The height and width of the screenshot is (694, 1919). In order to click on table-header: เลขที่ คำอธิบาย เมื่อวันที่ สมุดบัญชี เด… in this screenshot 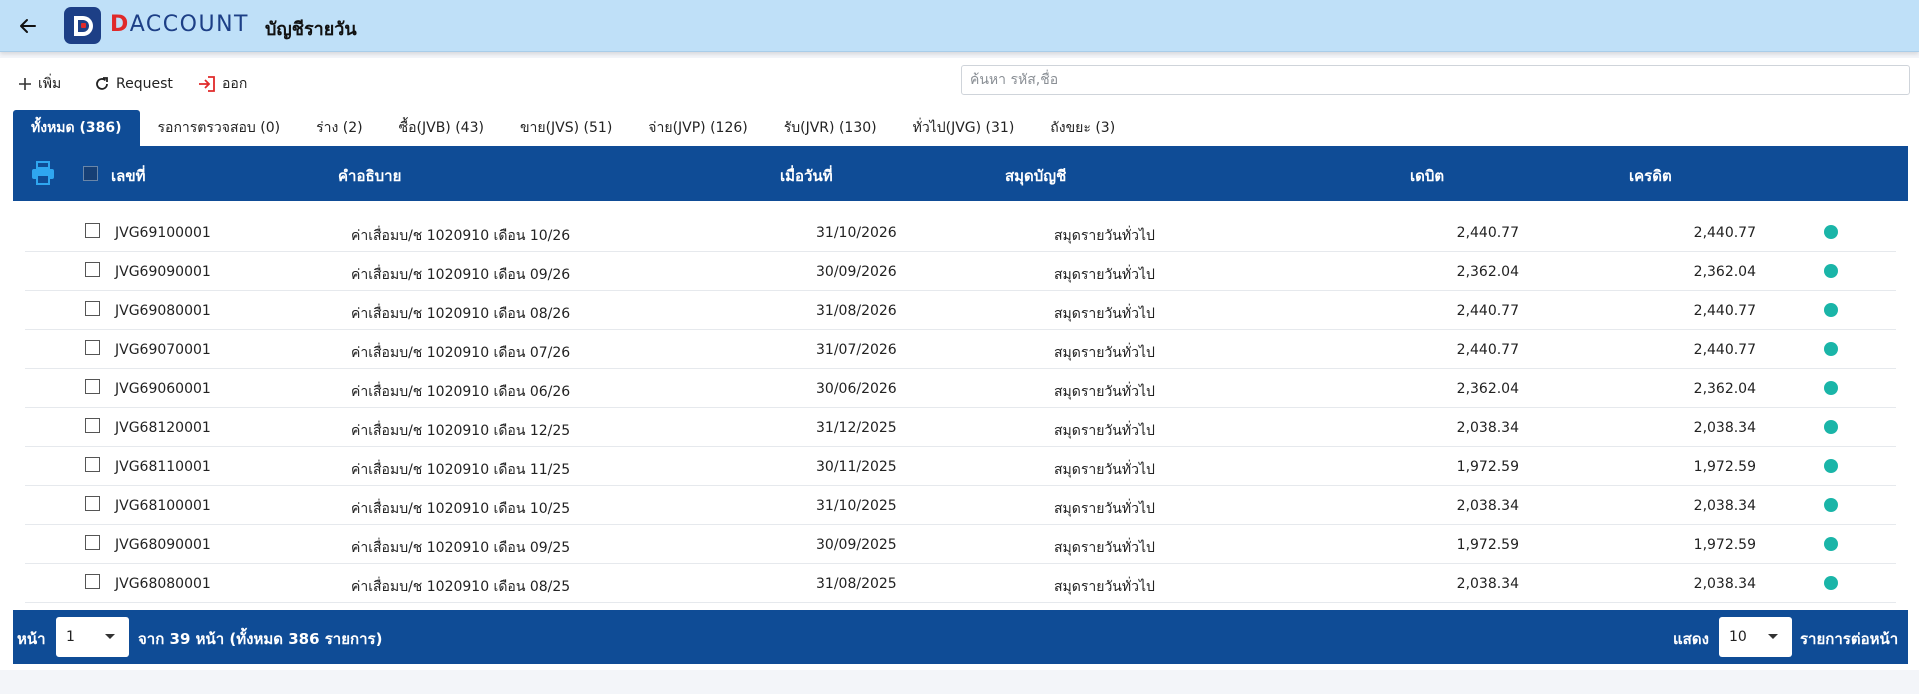, I will do `click(960, 173)`.